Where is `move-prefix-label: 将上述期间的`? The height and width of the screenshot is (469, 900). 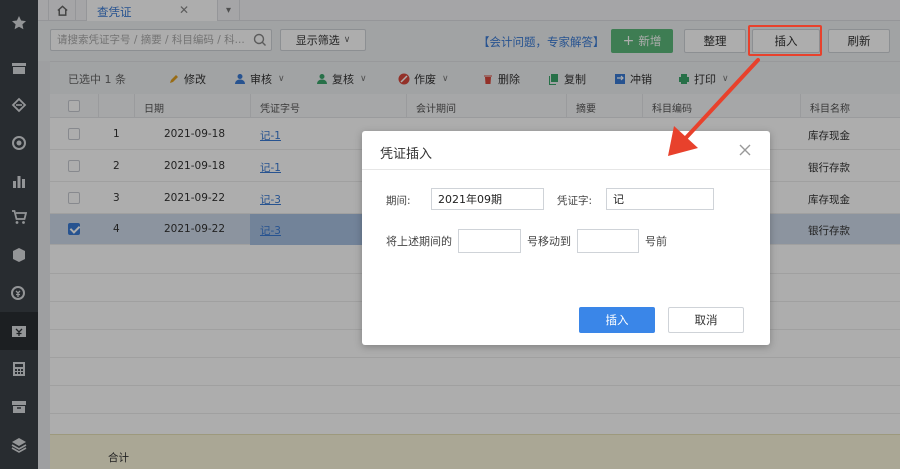
move-prefix-label: 将上述期间的 is located at coordinates (419, 241).